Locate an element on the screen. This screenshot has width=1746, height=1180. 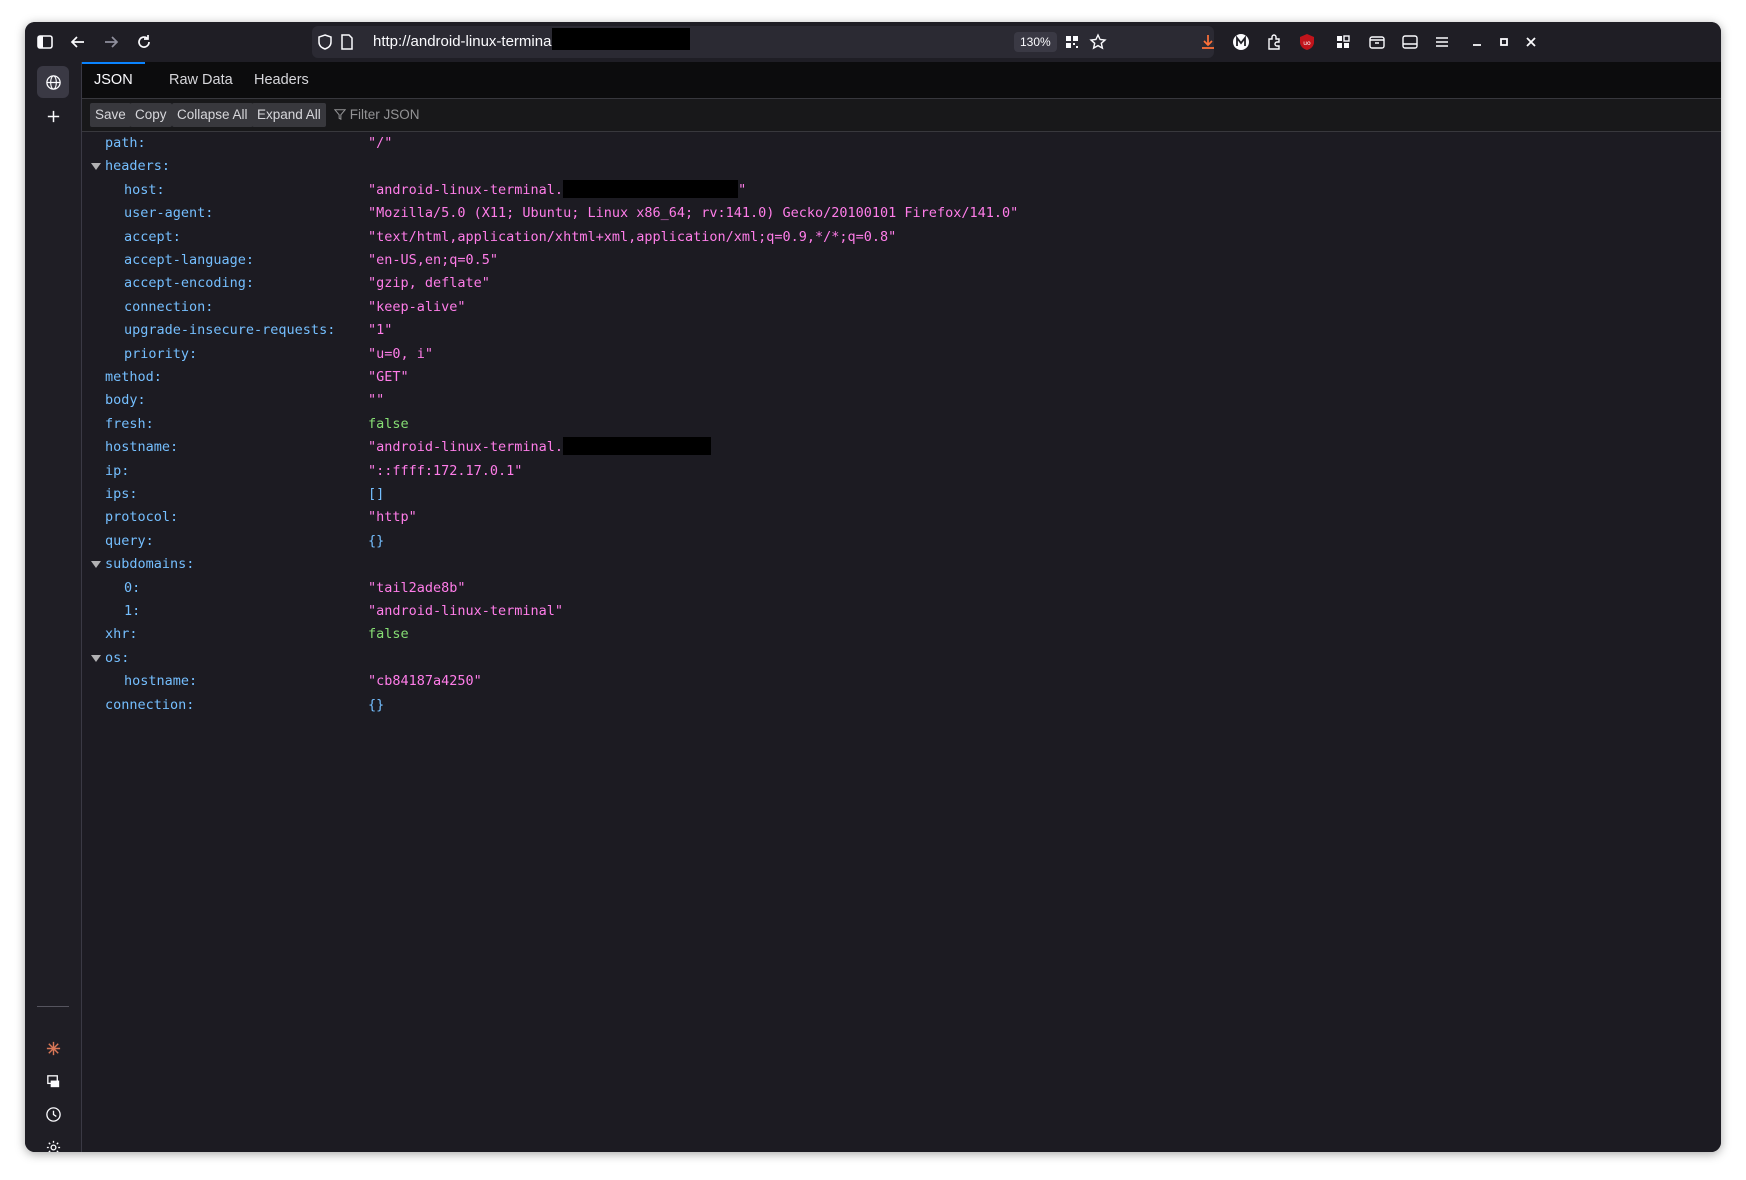
json-value: "gzip, deflate" is located at coordinates (429, 283).